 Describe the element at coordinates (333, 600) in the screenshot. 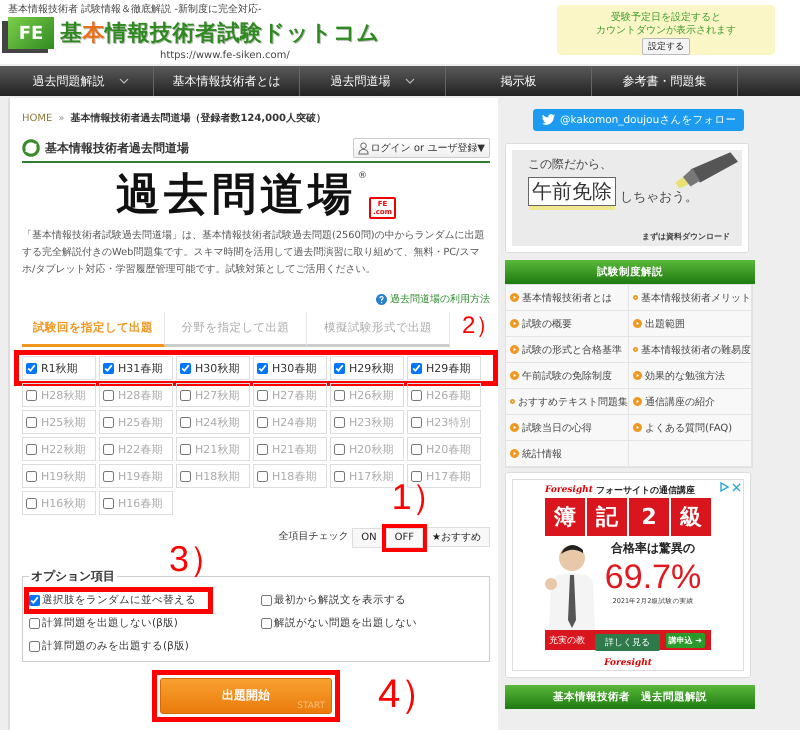

I see `option-checkbox: 最初から解説文を表示する` at that location.